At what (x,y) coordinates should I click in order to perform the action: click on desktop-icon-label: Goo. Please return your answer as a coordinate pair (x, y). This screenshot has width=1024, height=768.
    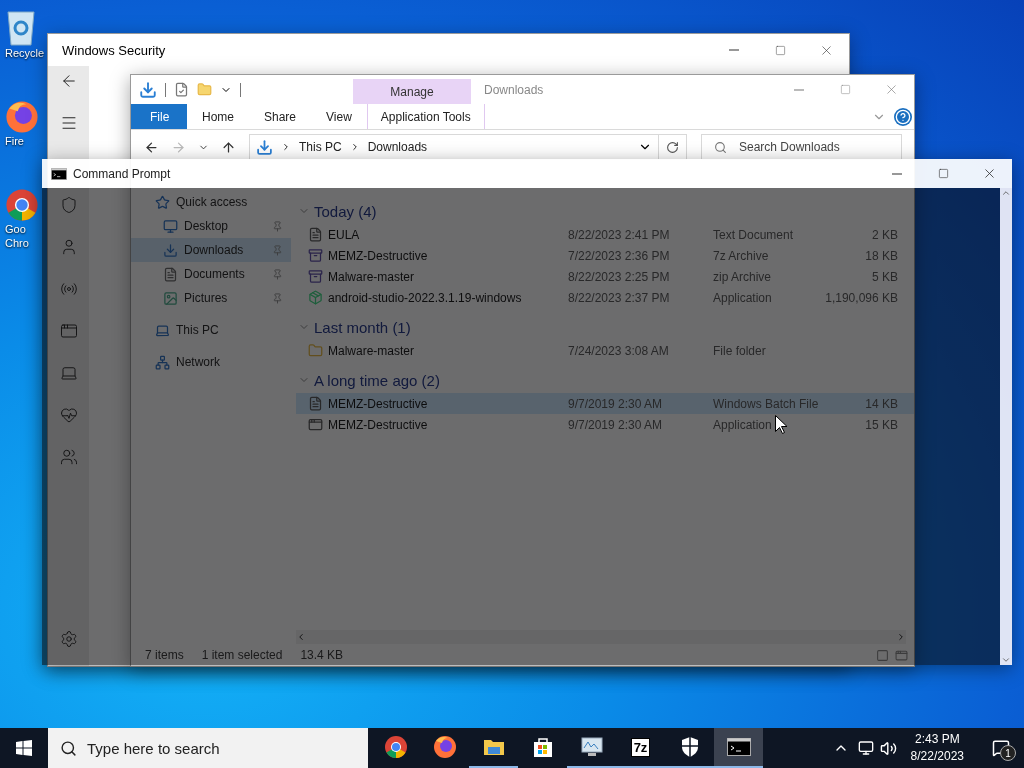
    Looking at the image, I should click on (15, 229).